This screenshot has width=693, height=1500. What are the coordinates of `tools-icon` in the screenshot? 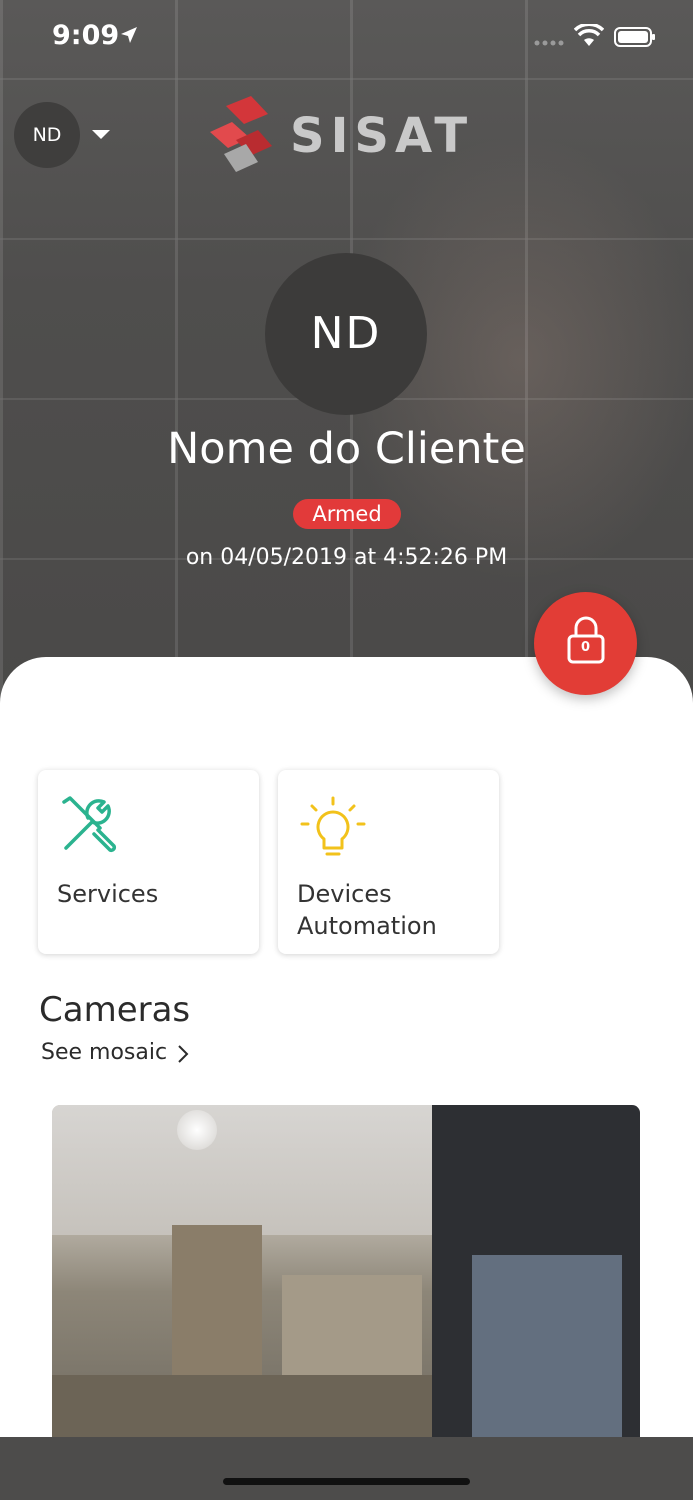 It's located at (89, 824).